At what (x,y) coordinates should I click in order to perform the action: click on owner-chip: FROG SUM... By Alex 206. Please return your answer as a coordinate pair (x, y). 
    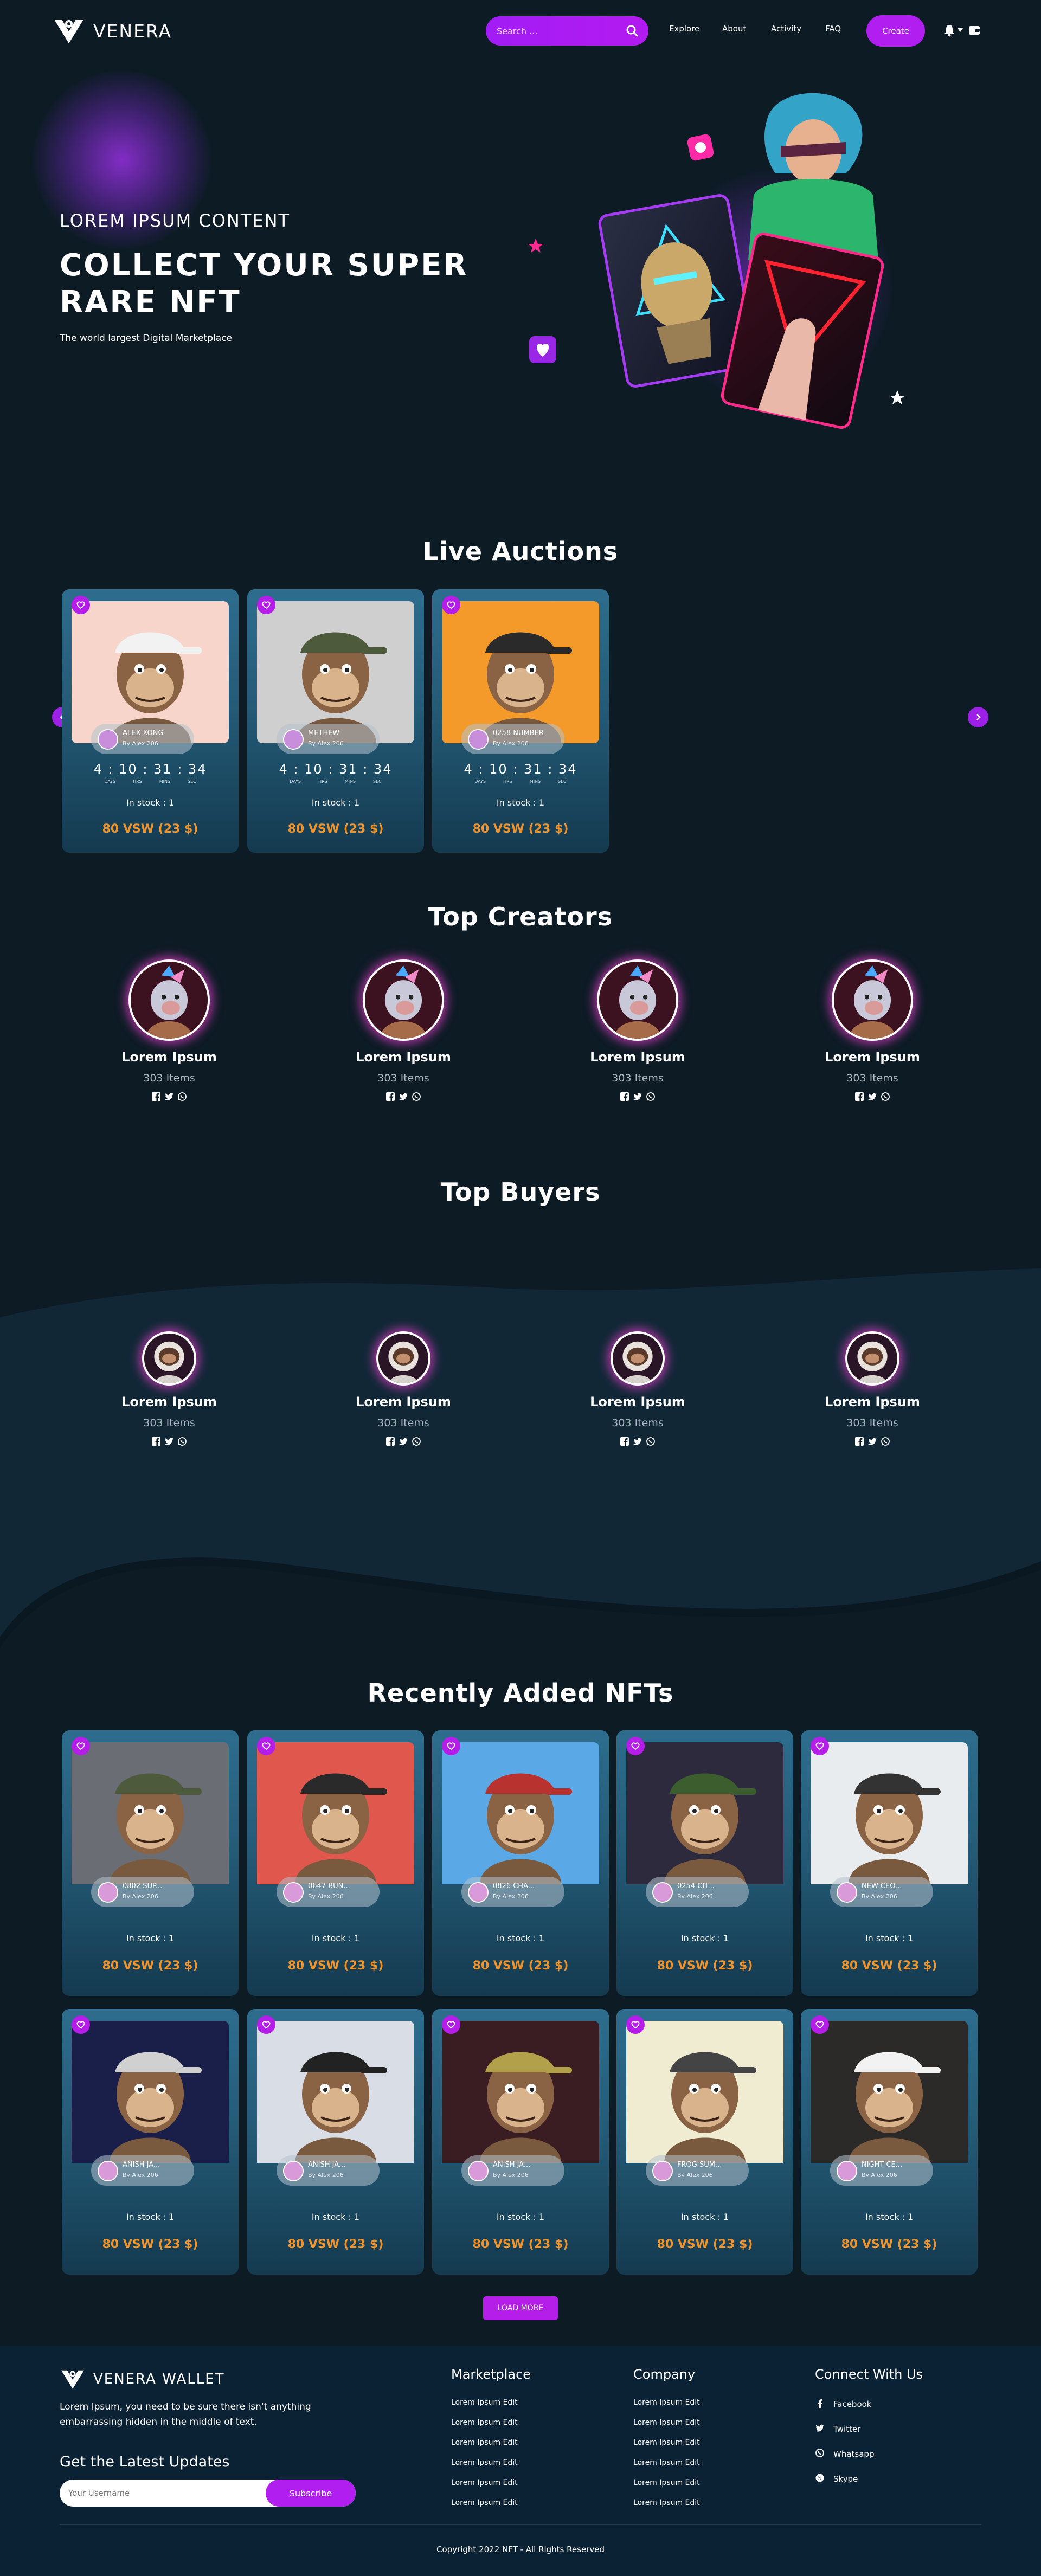
    Looking at the image, I should click on (698, 2170).